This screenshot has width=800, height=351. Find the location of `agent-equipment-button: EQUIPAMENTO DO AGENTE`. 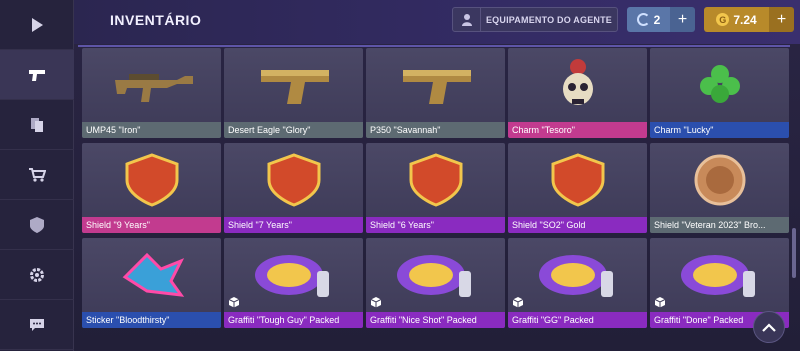

agent-equipment-button: EQUIPAMENTO DO AGENTE is located at coordinates (535, 19).